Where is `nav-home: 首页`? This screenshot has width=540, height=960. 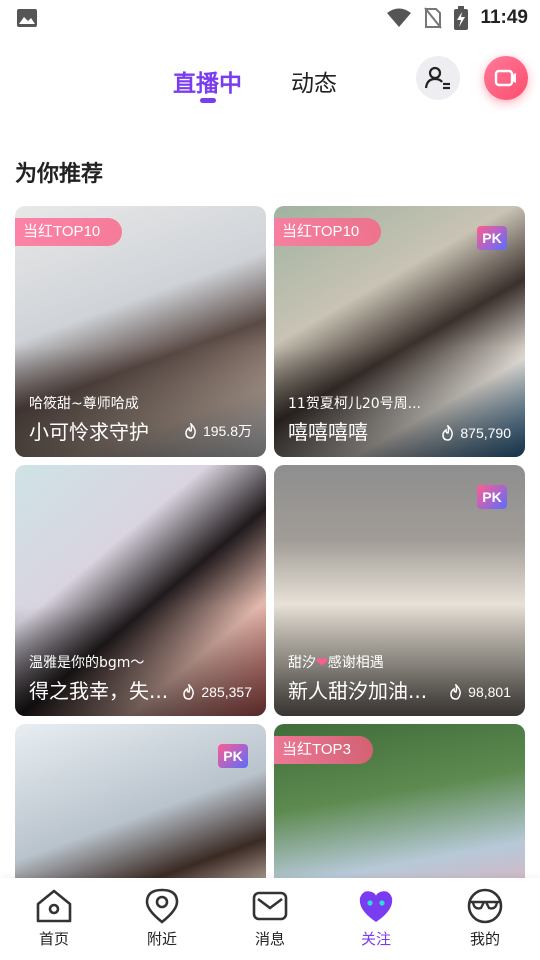
nav-home: 首页 is located at coordinates (54, 918).